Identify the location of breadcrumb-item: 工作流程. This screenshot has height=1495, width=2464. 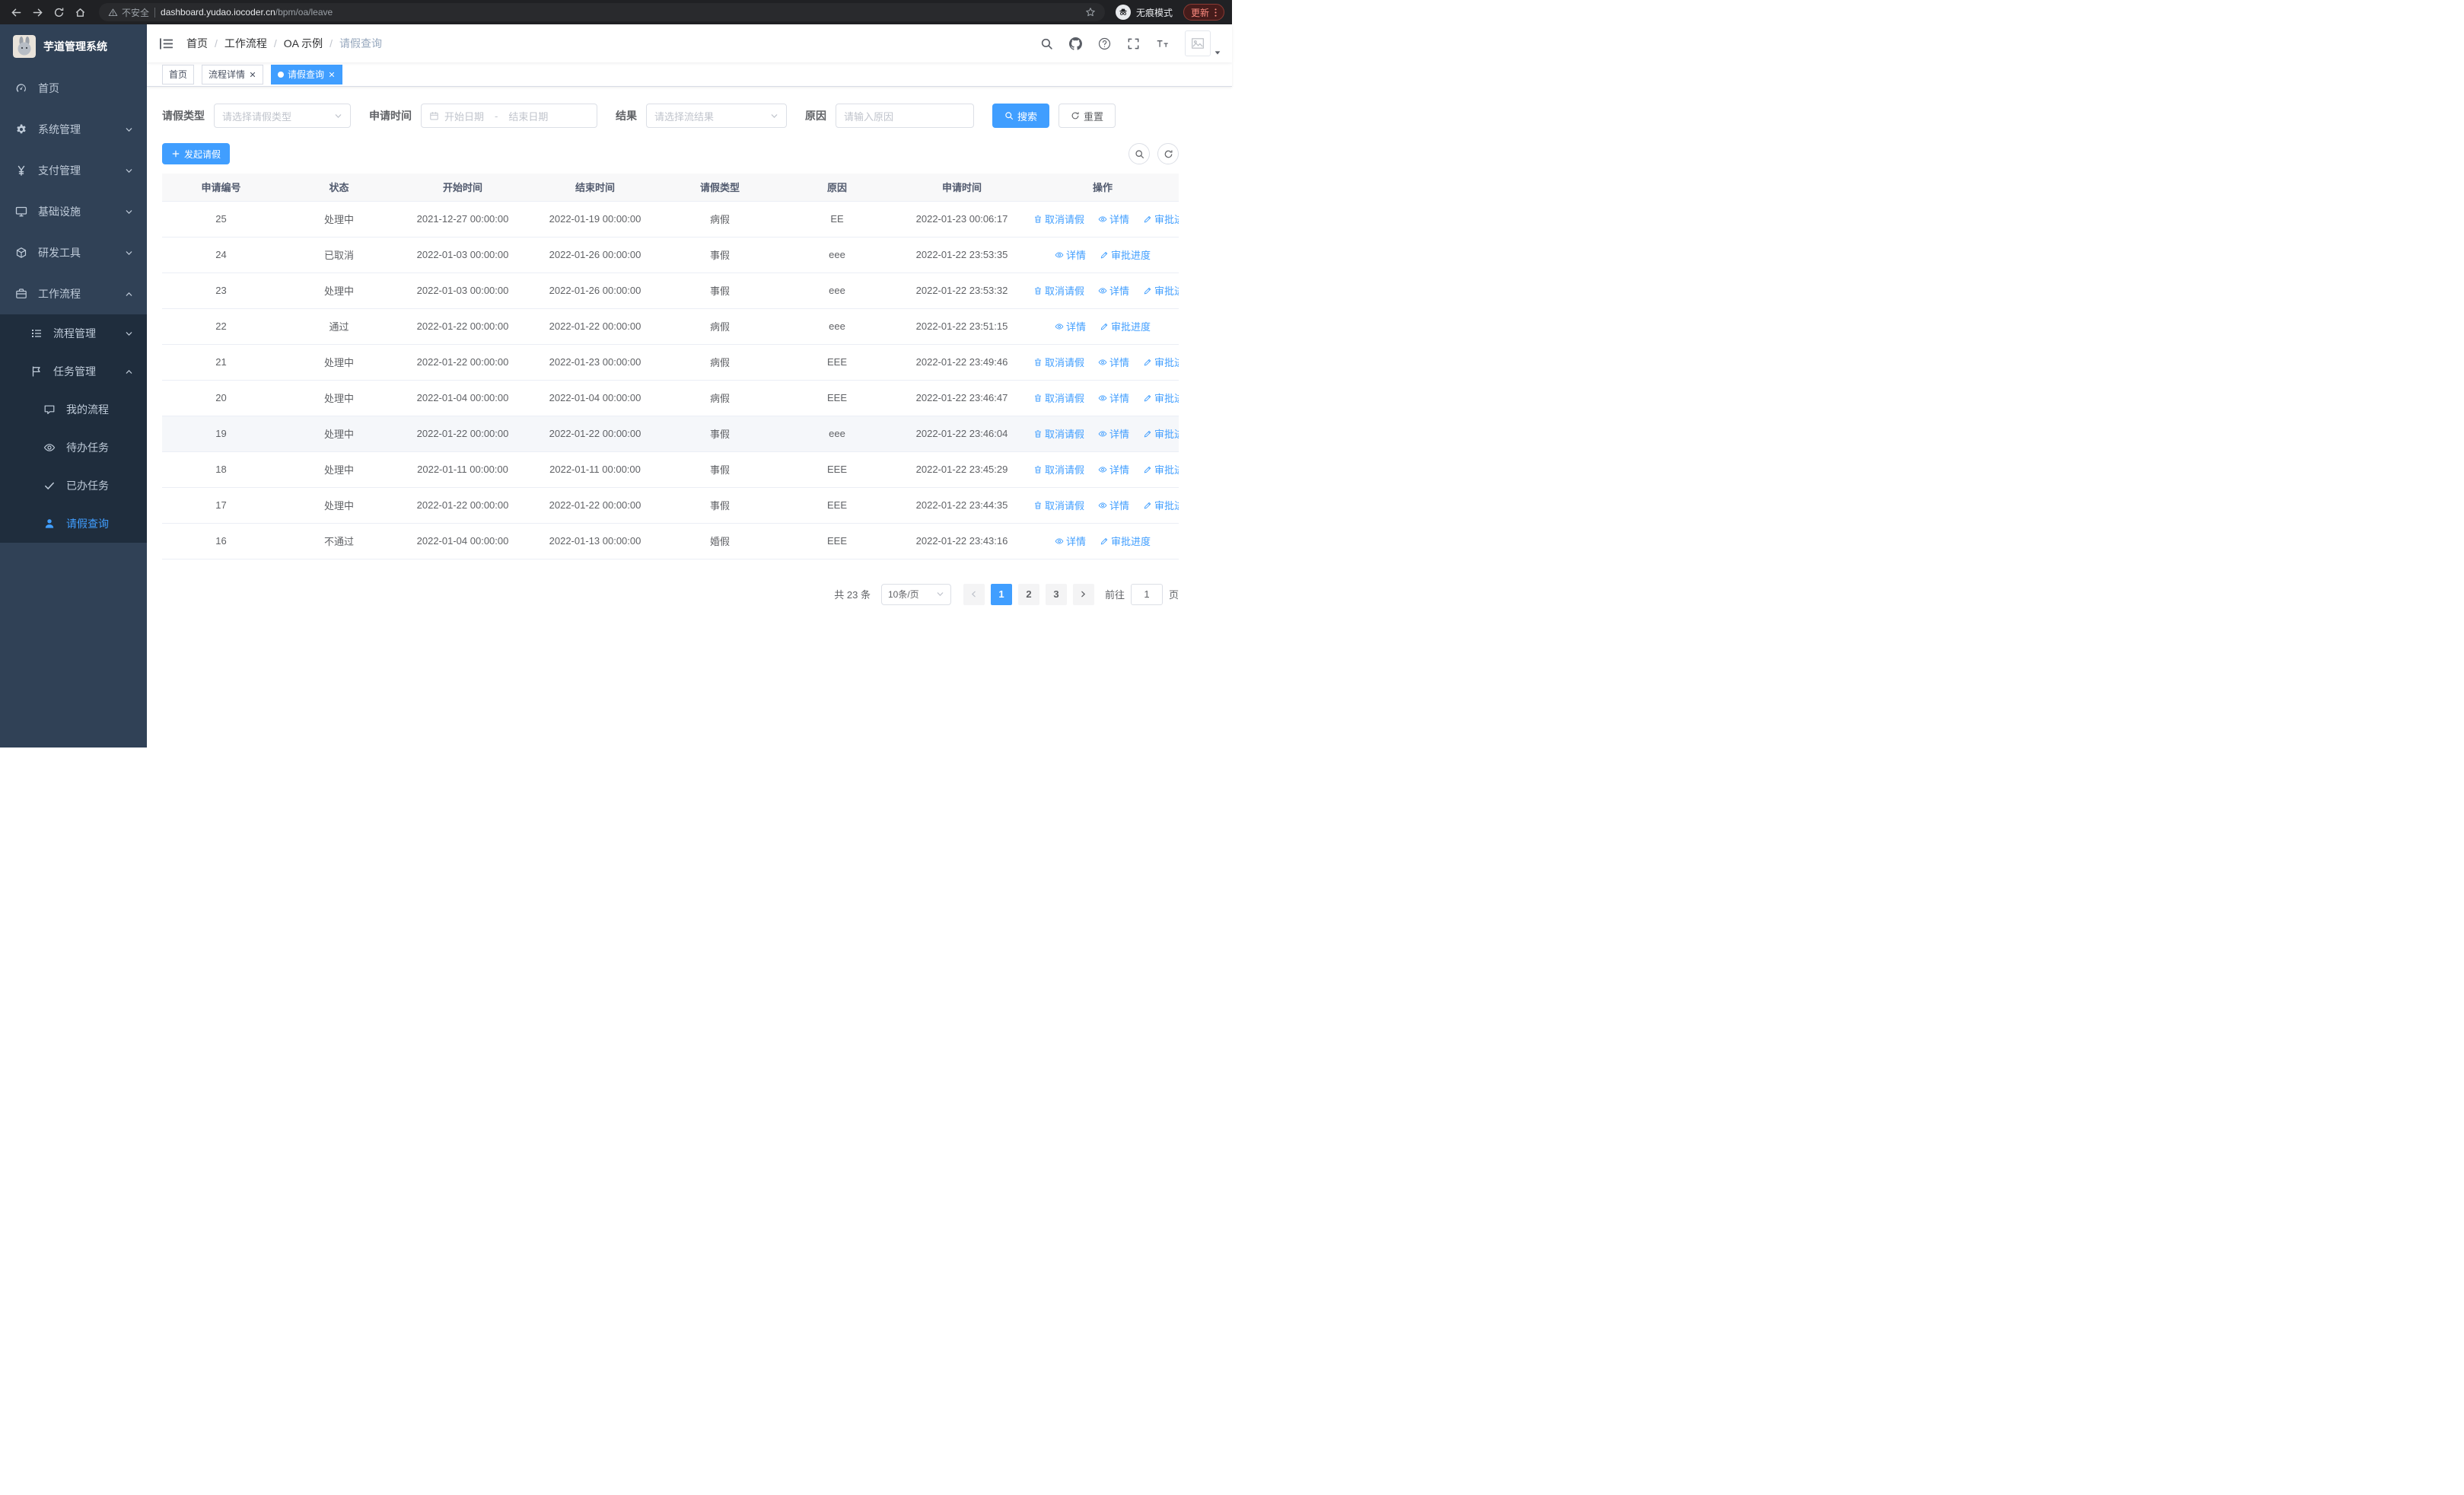
(245, 44).